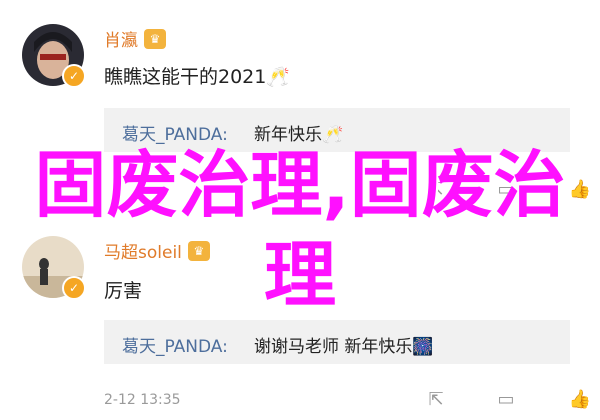 Image resolution: width=600 pixels, height=420 pixels. I want to click on reply-box: 葛天_PANDA: 新年快乐🥂, so click(337, 130).